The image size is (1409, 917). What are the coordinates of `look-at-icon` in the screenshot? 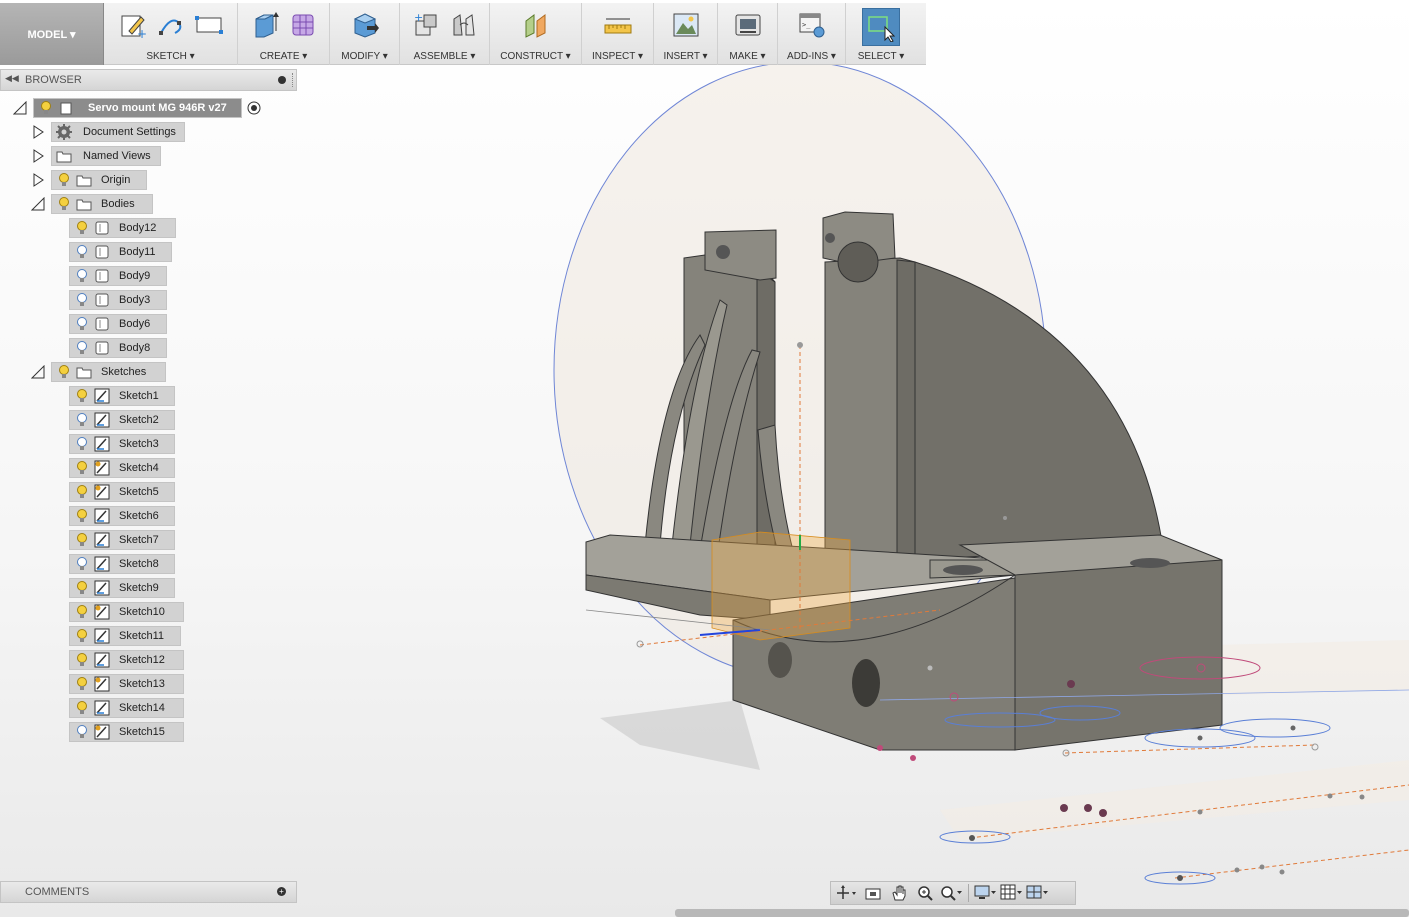 It's located at (873, 893).